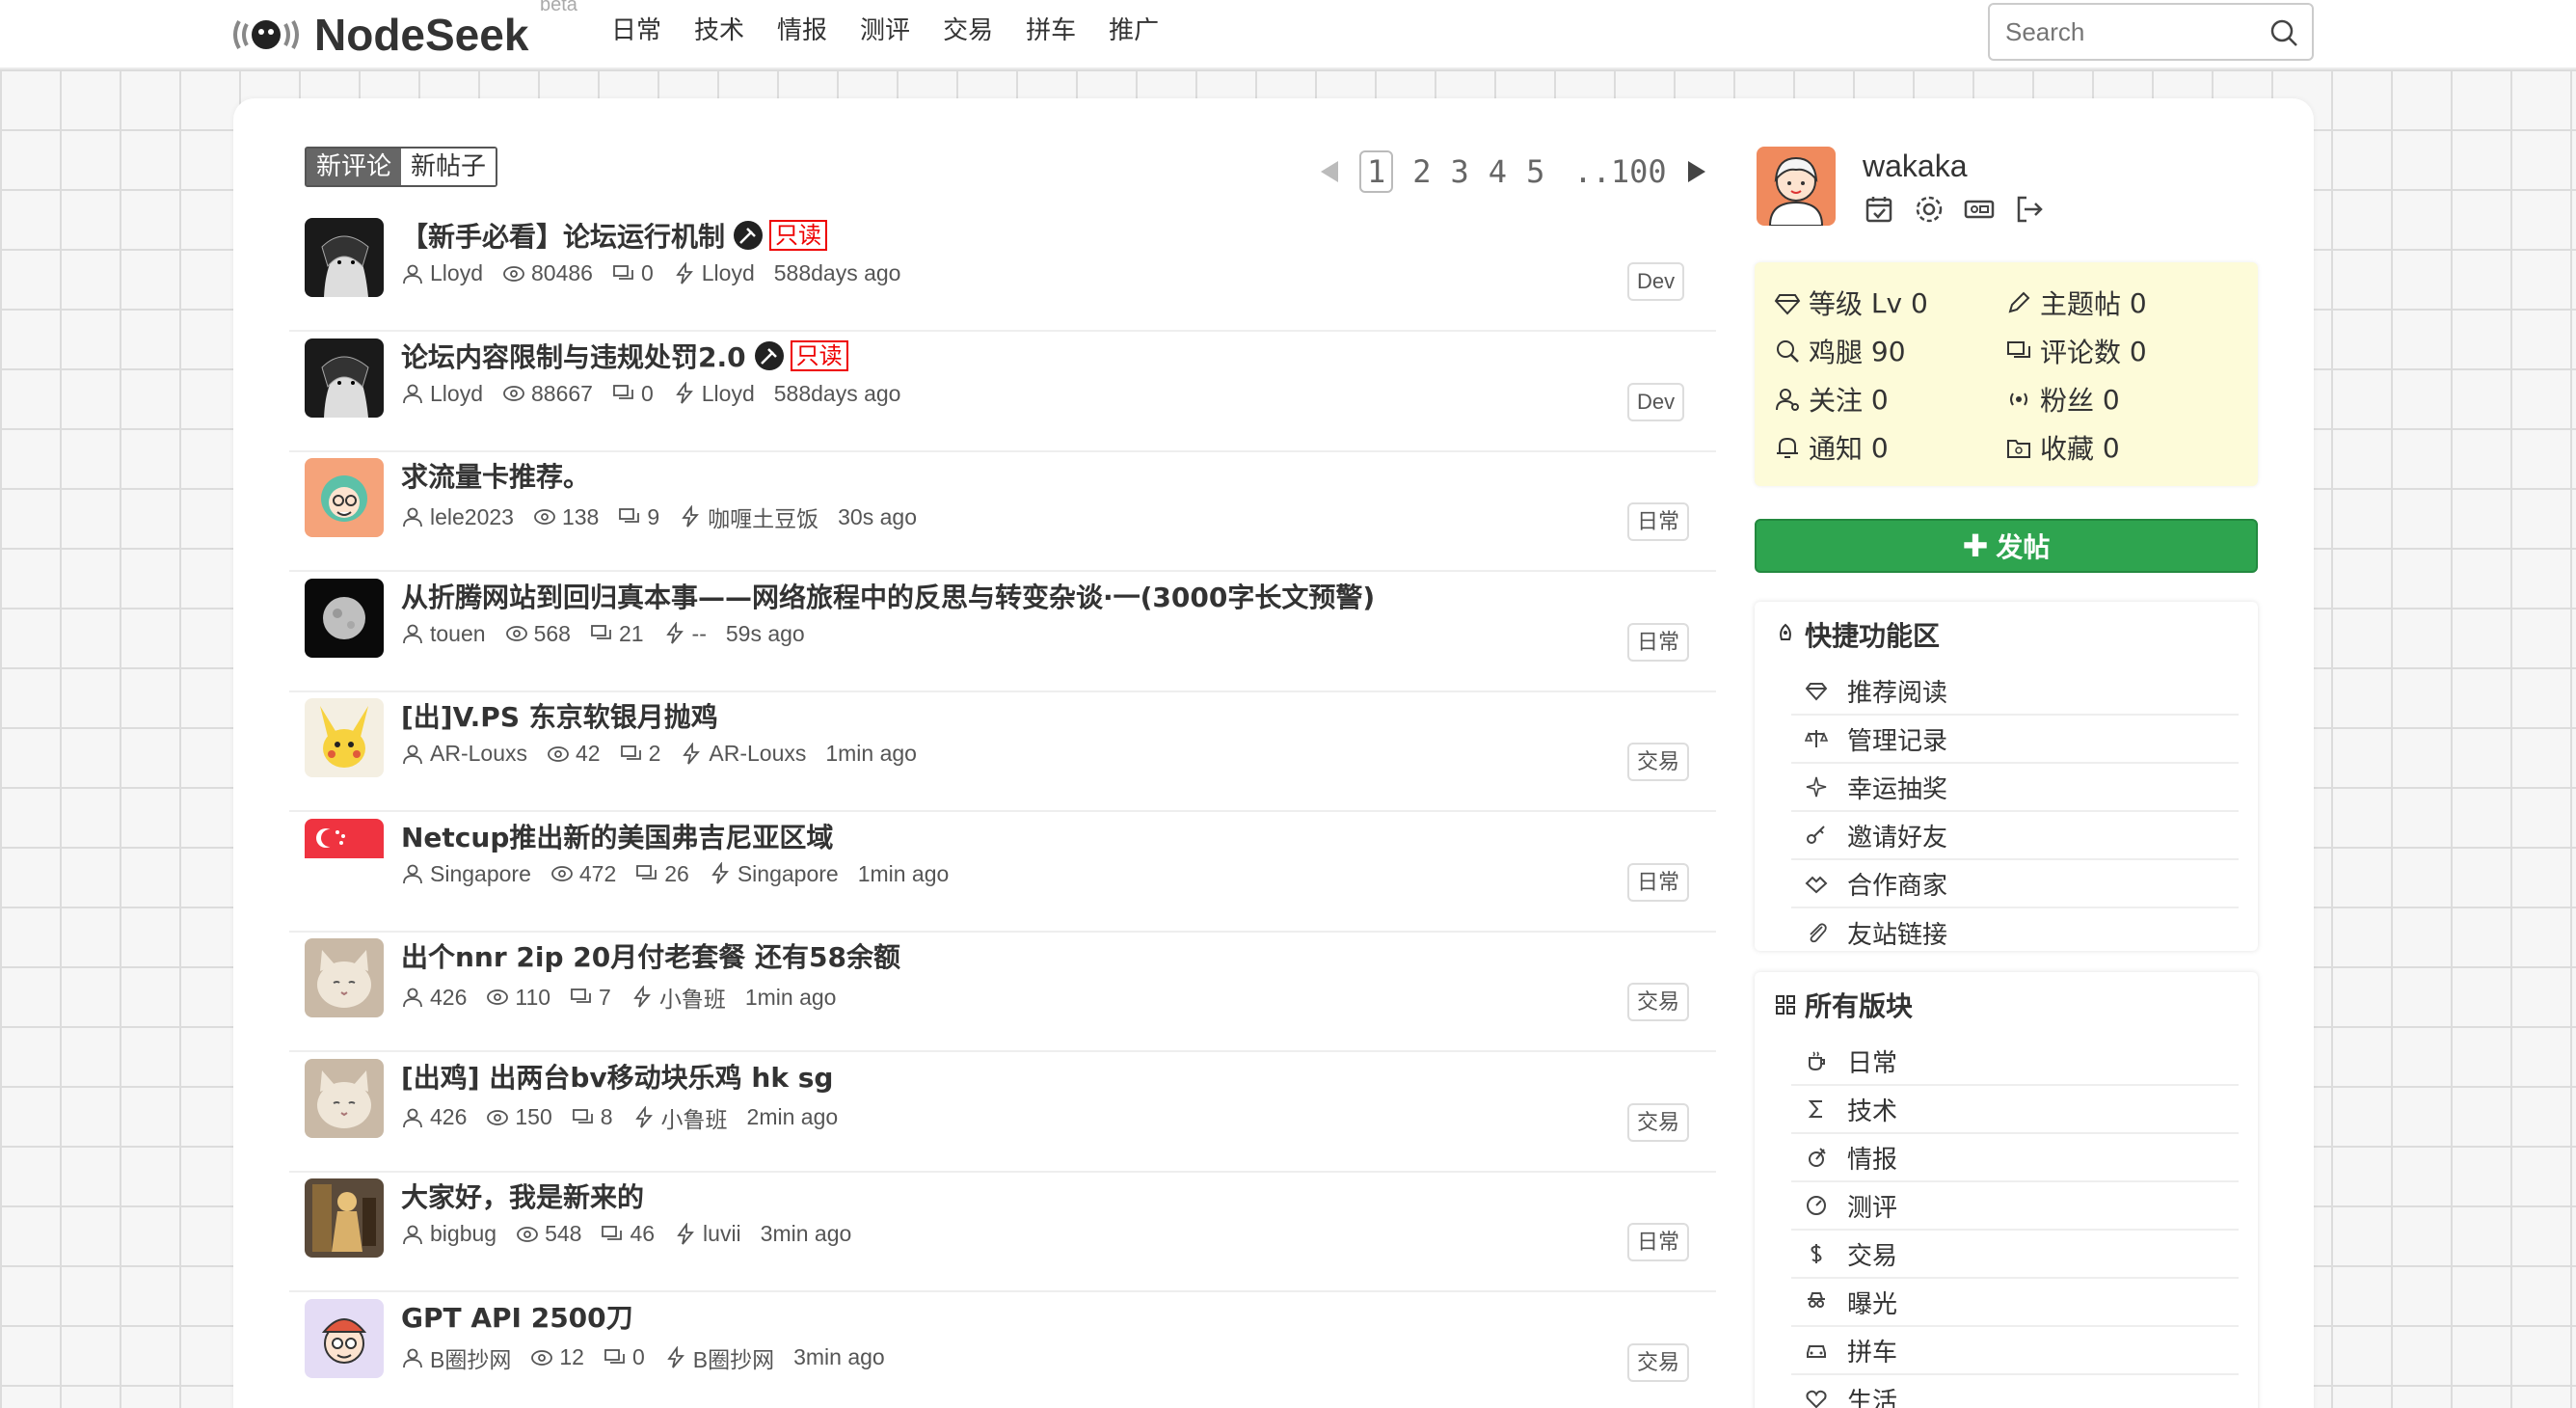 This screenshot has width=2576, height=1408. I want to click on post-last-reply: --, so click(685, 634).